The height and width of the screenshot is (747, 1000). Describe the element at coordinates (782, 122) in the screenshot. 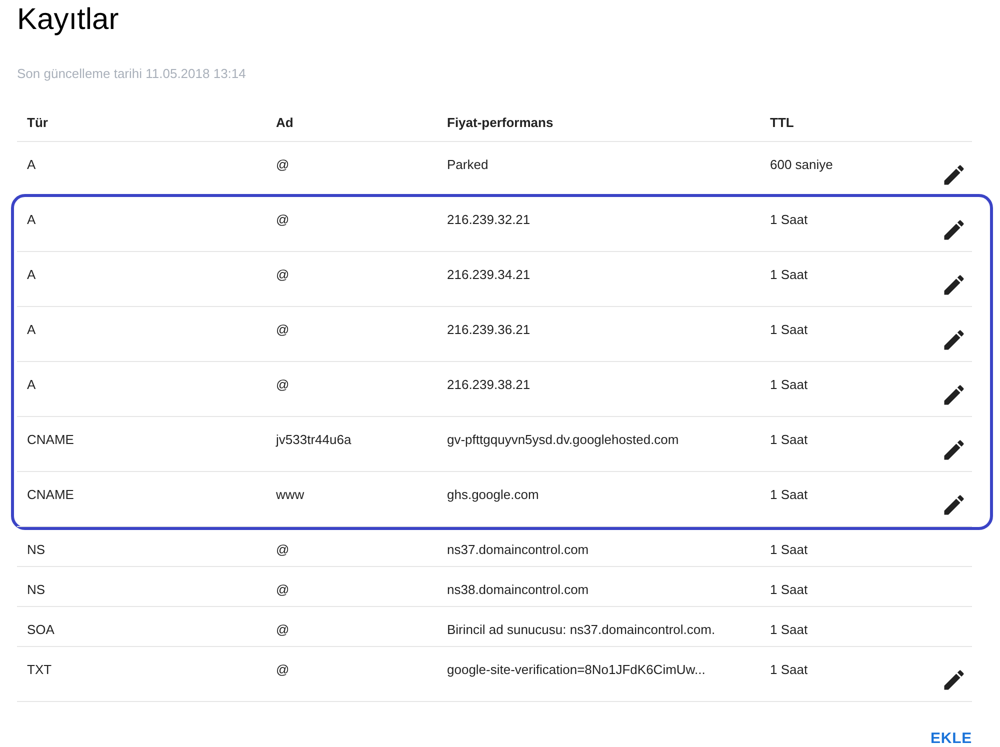

I see `column-header: TTL` at that location.